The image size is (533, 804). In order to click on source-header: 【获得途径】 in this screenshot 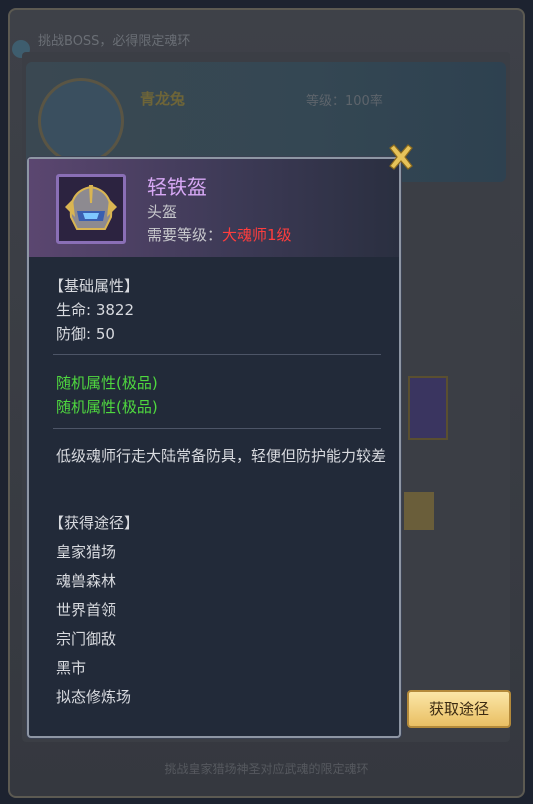, I will do `click(94, 523)`.